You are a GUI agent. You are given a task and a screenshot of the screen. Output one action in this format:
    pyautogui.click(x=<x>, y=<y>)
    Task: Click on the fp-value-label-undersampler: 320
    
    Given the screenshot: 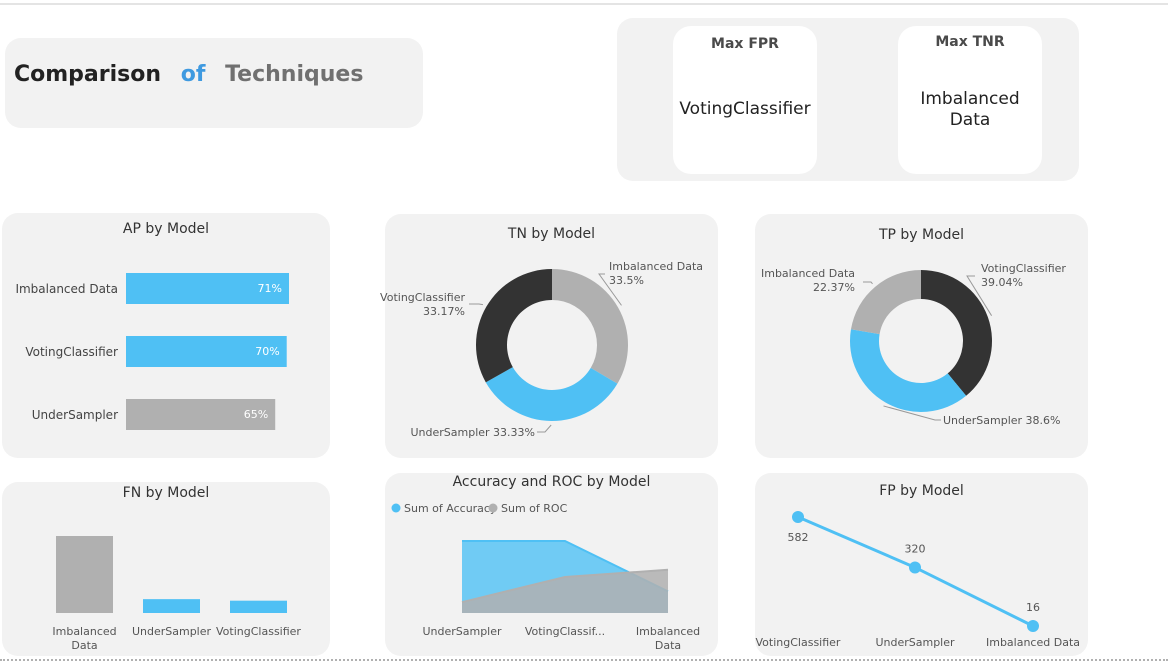 What is the action you would take?
    pyautogui.click(x=915, y=548)
    